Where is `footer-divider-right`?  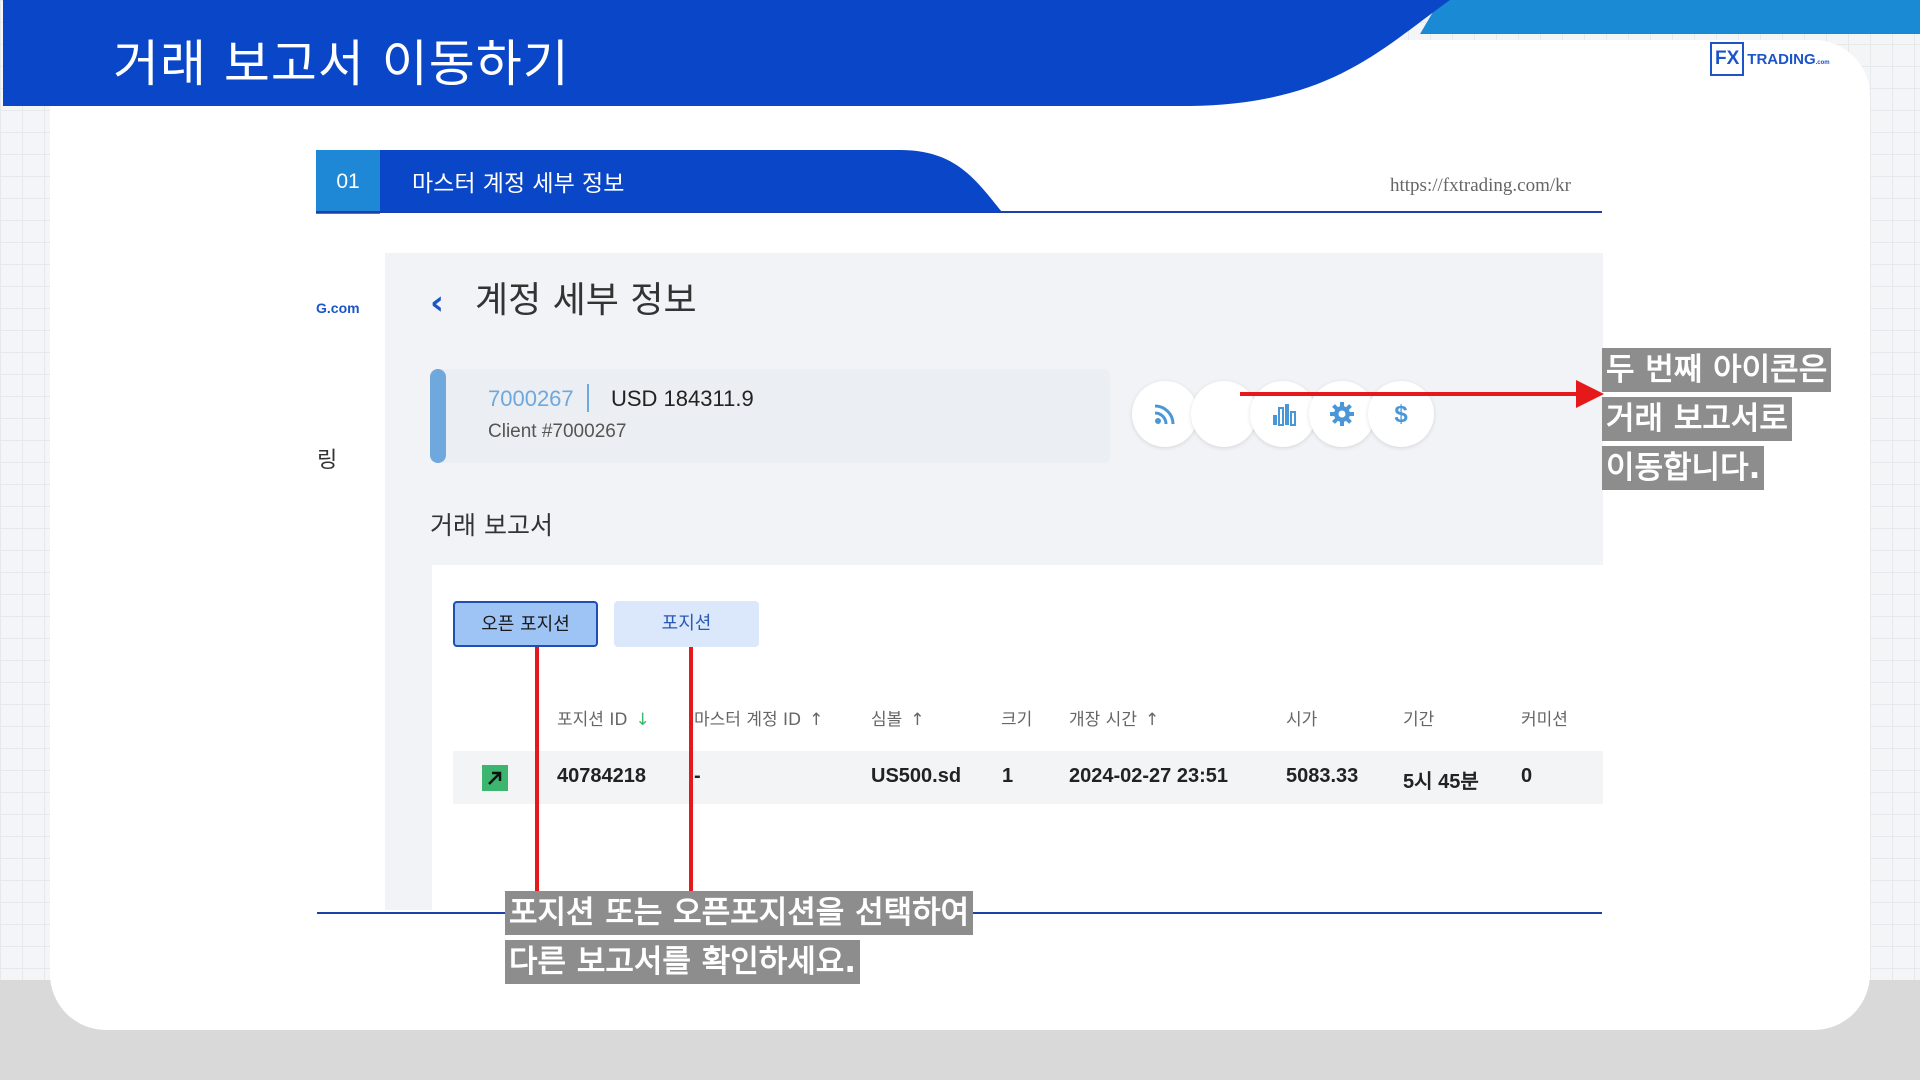 footer-divider-right is located at coordinates (1274, 913).